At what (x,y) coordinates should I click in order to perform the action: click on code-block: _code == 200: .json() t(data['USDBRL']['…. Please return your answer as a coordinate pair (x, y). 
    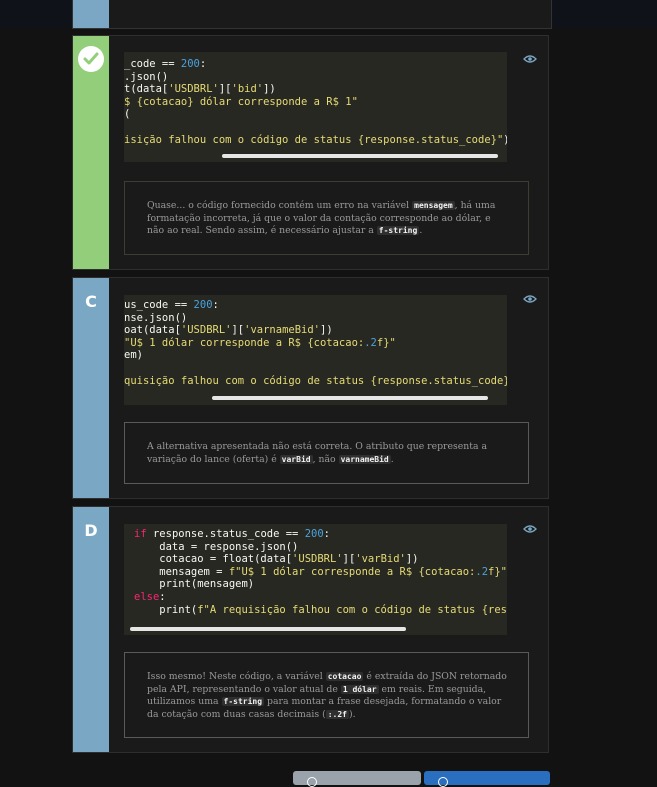
    Looking at the image, I should click on (315, 107).